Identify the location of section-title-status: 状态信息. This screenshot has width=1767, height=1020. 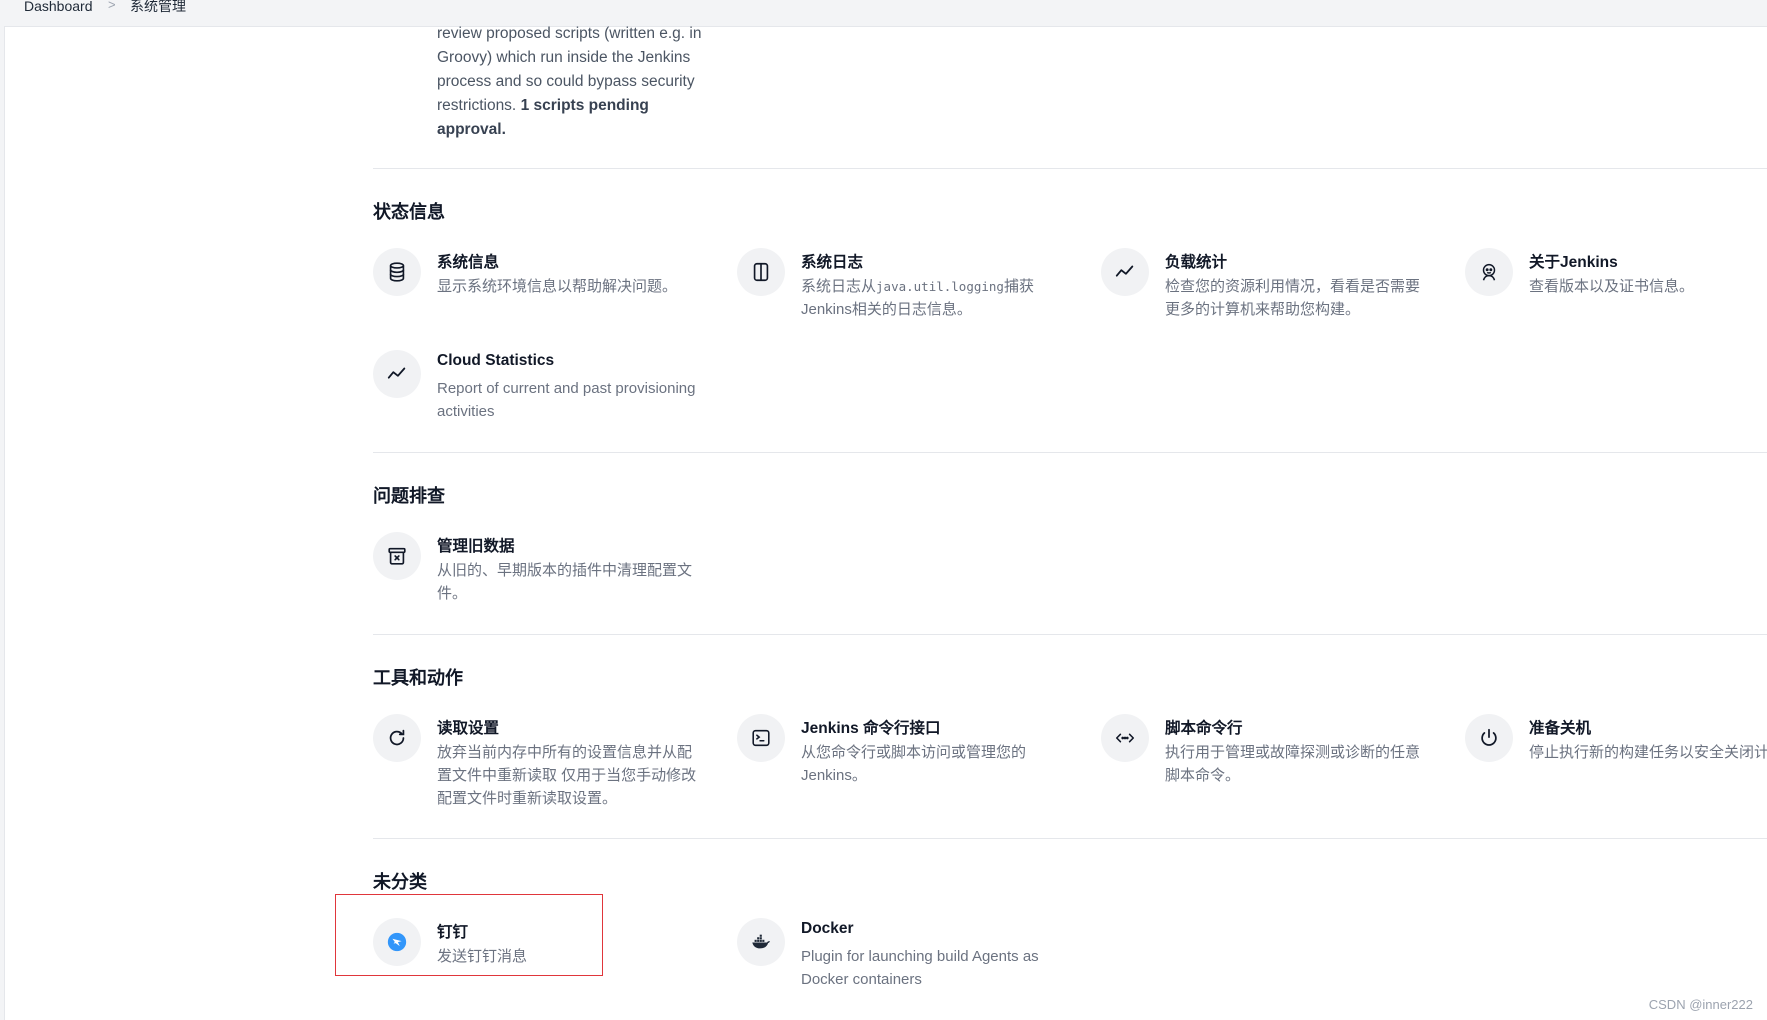
(409, 212).